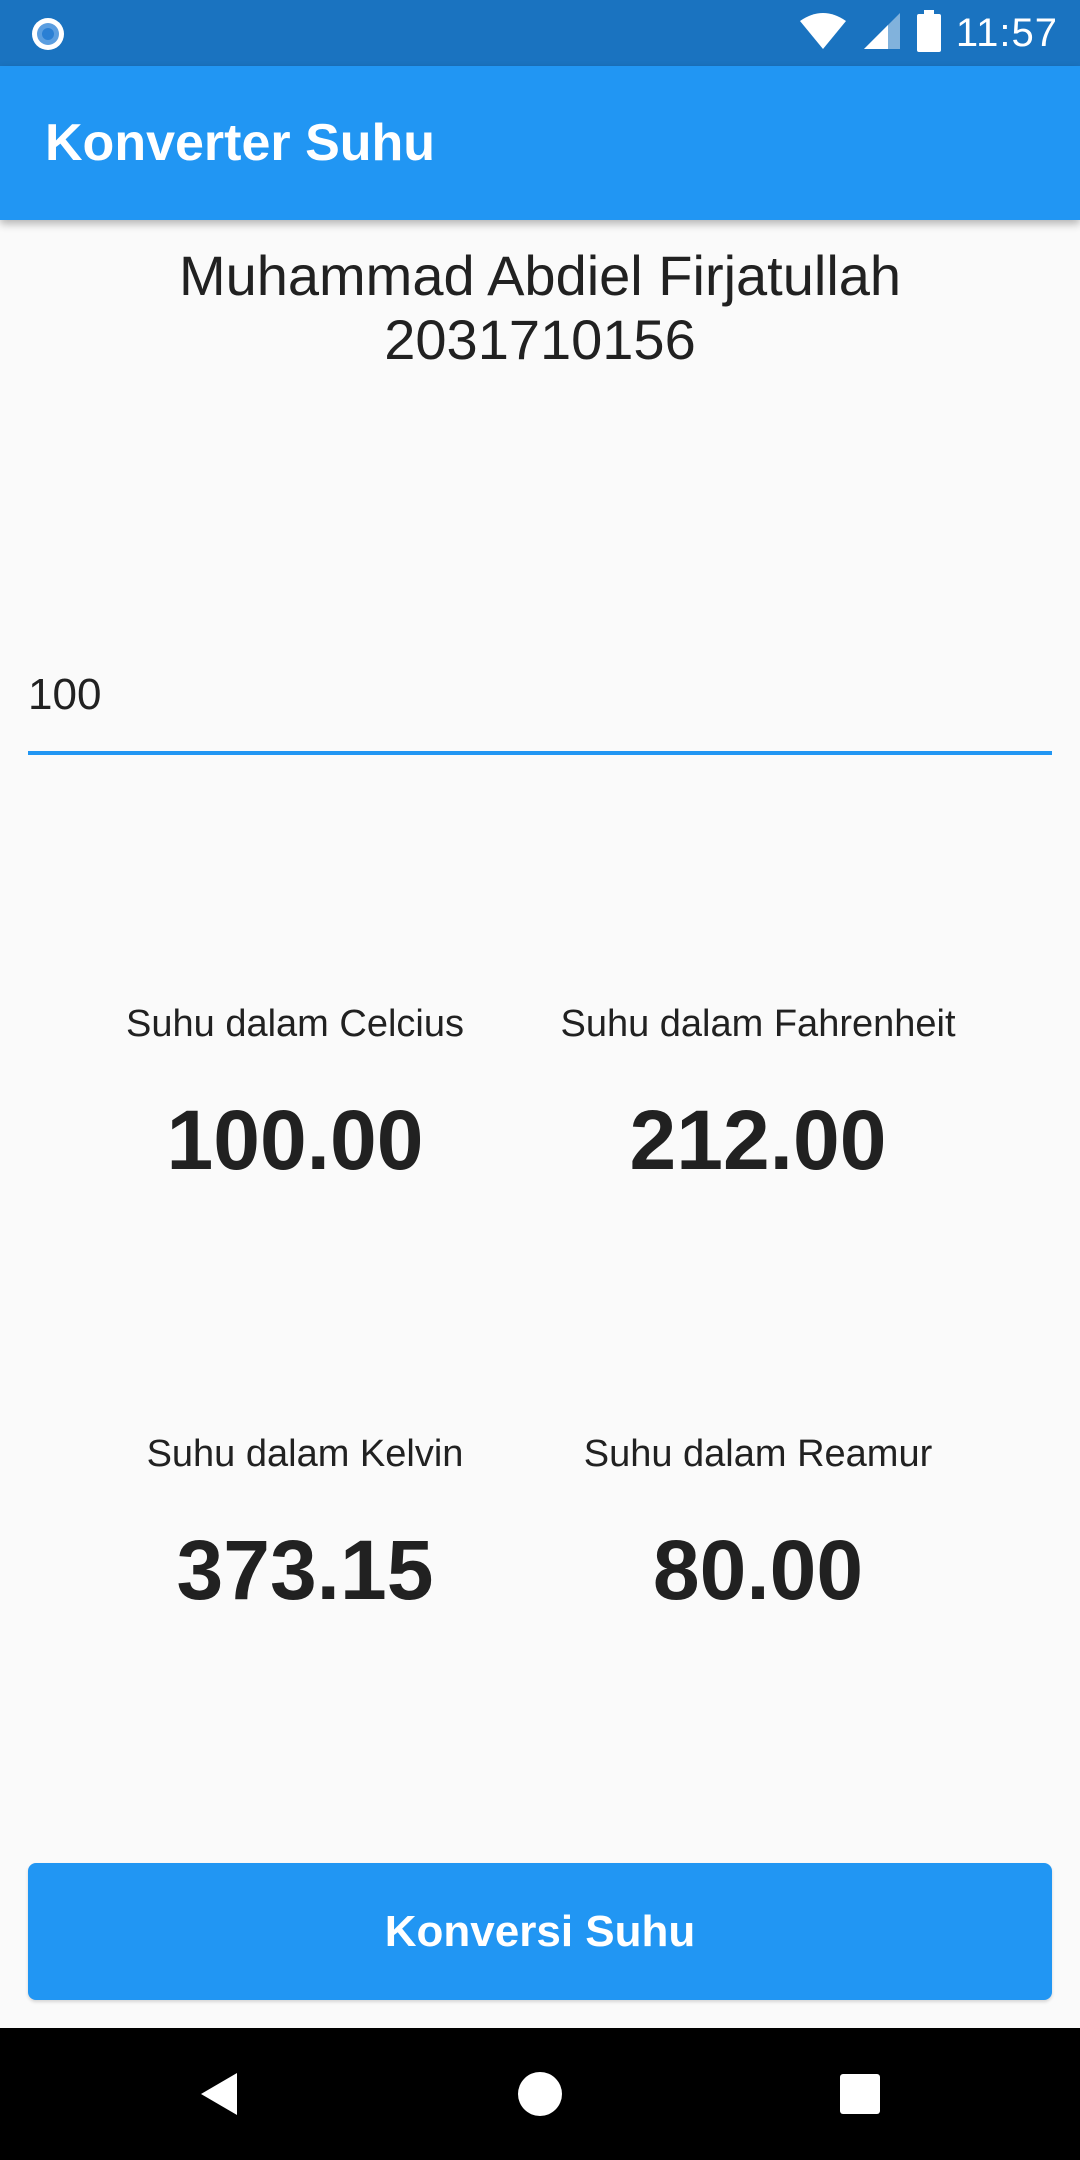 The height and width of the screenshot is (2160, 1080). What do you see at coordinates (758, 1570) in the screenshot?
I see `reamur-value: 80.00` at bounding box center [758, 1570].